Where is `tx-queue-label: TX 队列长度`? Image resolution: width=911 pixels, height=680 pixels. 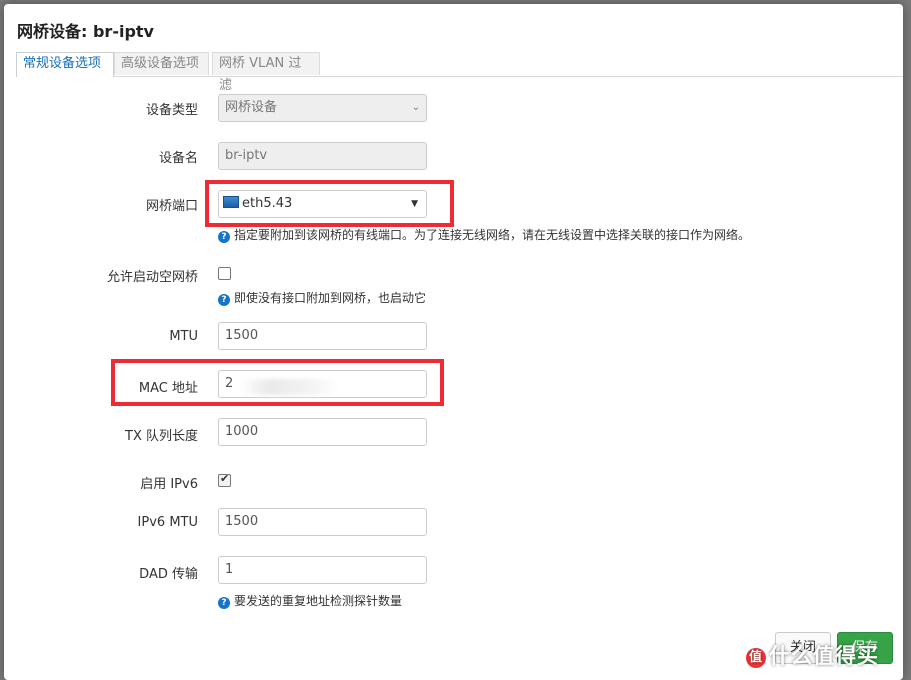 tx-queue-label: TX 队列长度 is located at coordinates (161, 436).